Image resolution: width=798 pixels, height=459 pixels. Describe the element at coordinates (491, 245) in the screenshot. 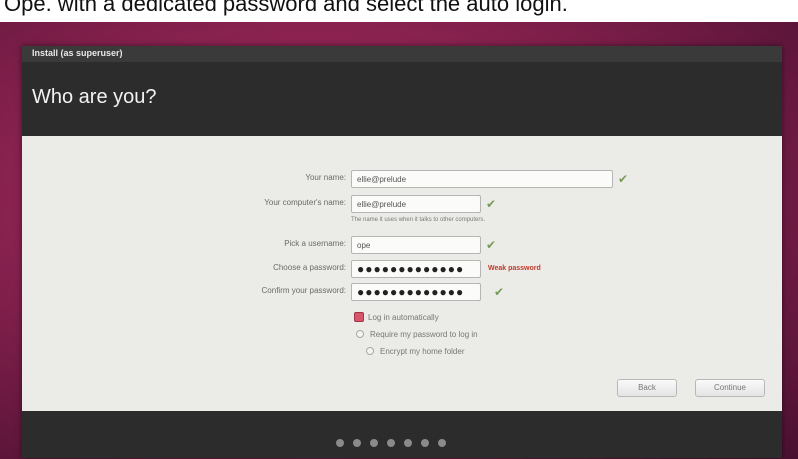

I see `username-valid-icon: ✔` at that location.